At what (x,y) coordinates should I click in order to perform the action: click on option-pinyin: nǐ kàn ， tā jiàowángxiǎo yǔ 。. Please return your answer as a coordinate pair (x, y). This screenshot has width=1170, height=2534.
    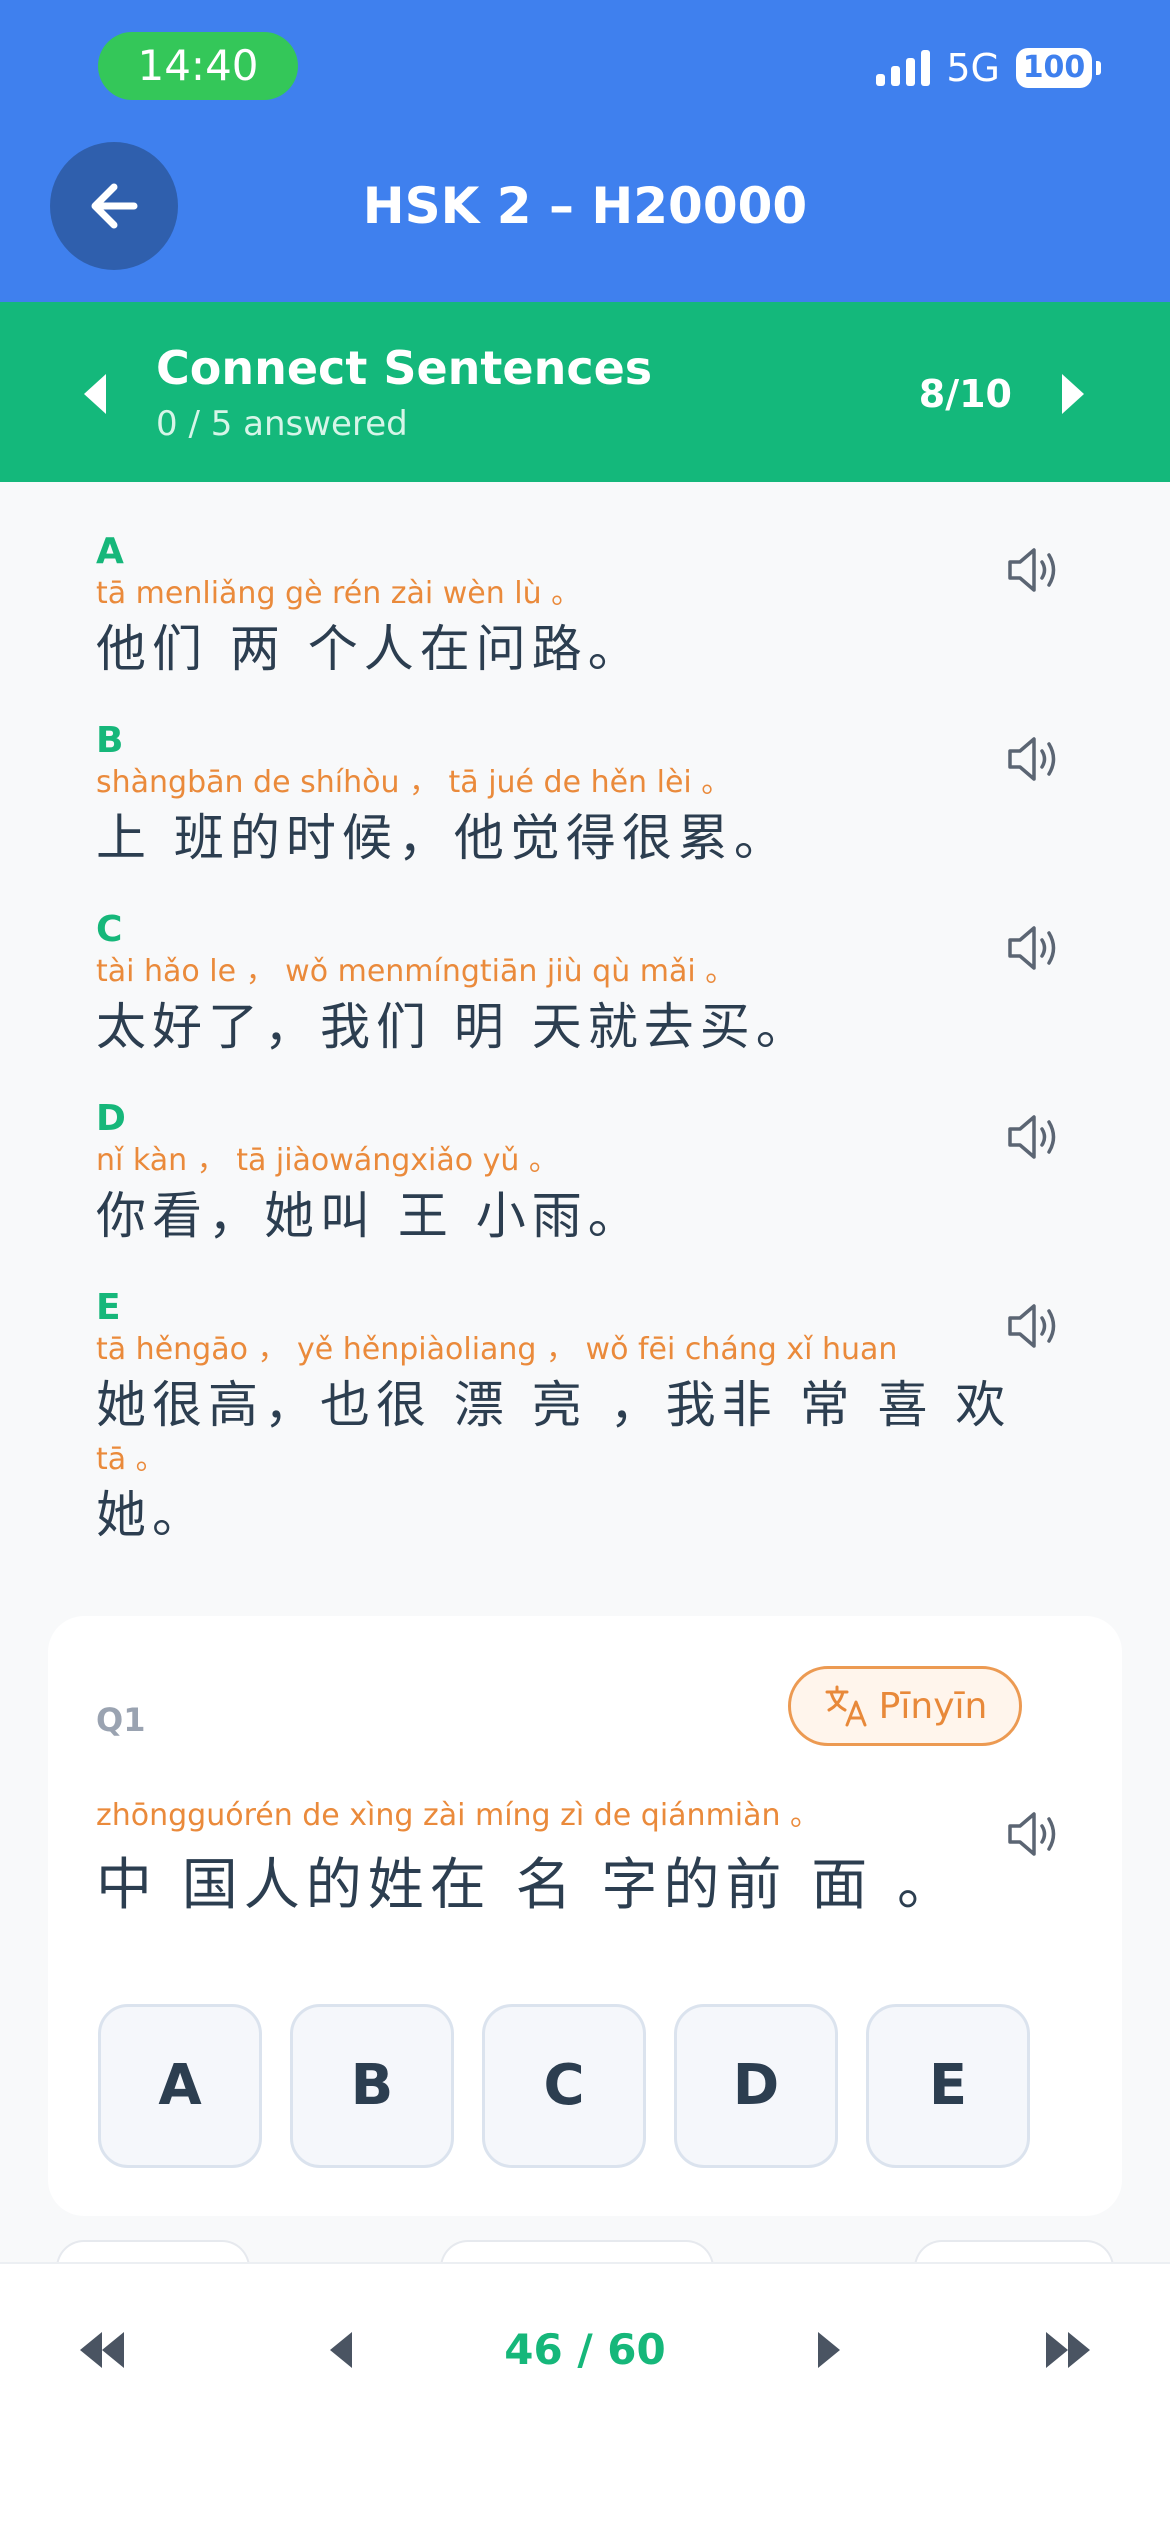
    Looking at the image, I should click on (327, 1160).